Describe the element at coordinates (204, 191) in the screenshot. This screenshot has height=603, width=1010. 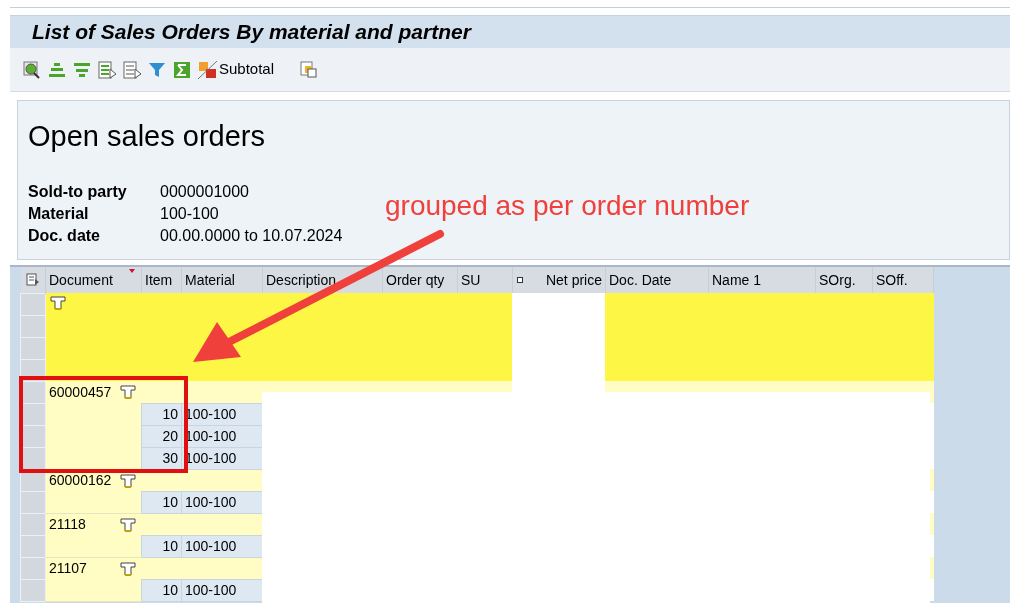
I see `field-value: 0000001000` at that location.